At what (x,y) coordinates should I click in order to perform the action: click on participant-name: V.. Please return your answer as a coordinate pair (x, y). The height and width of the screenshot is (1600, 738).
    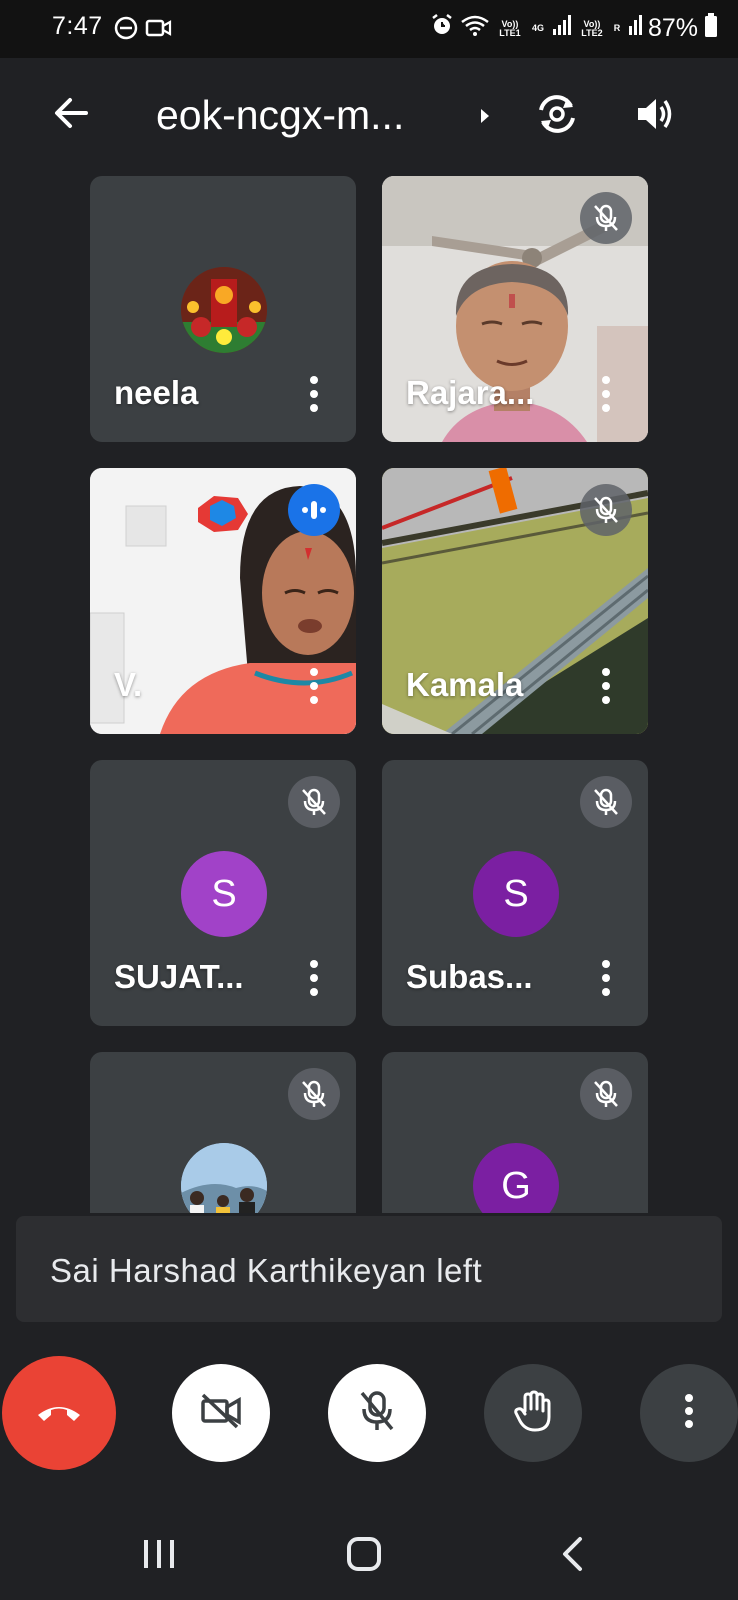
    Looking at the image, I should click on (128, 684).